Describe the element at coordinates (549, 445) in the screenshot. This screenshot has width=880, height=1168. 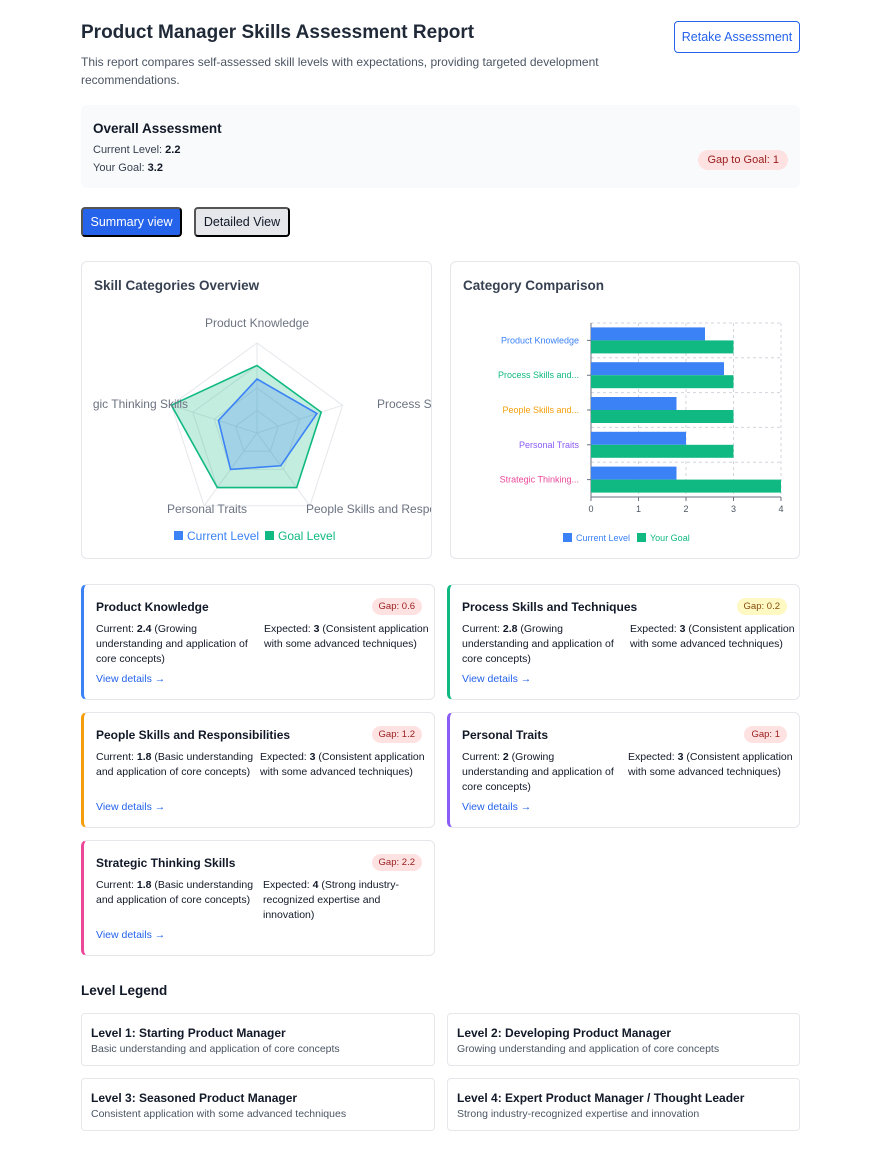
I see `bar-category-label: Personal Traits` at that location.